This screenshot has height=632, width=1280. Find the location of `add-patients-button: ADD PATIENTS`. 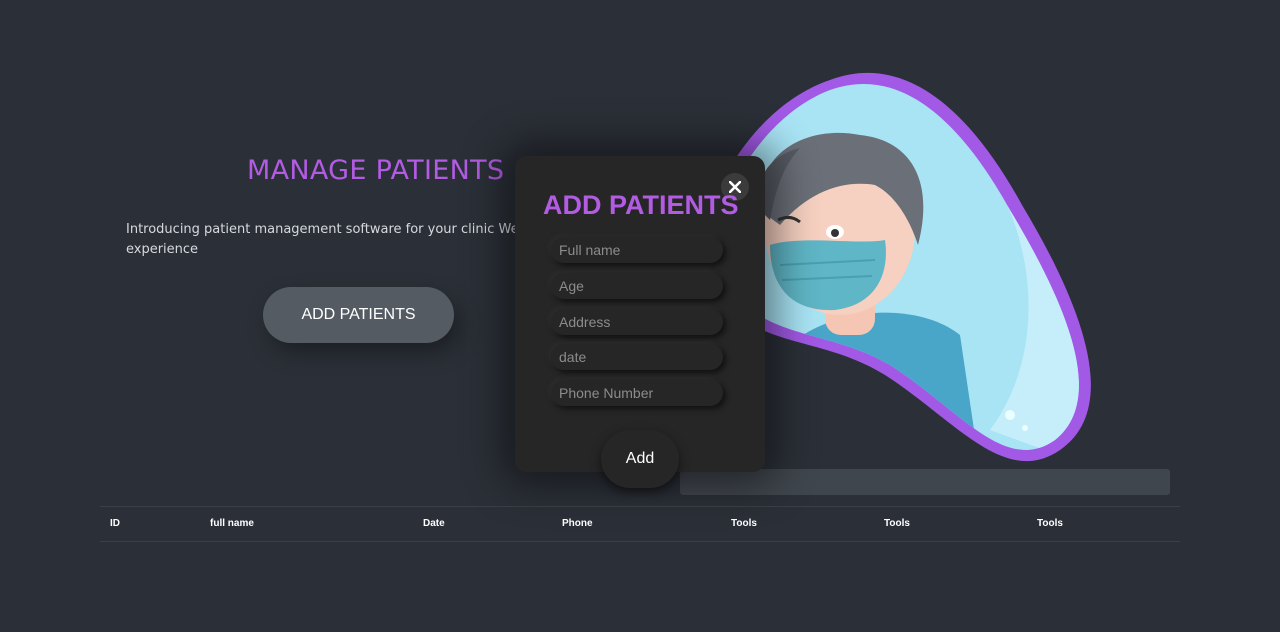

add-patients-button: ADD PATIENTS is located at coordinates (358, 315).